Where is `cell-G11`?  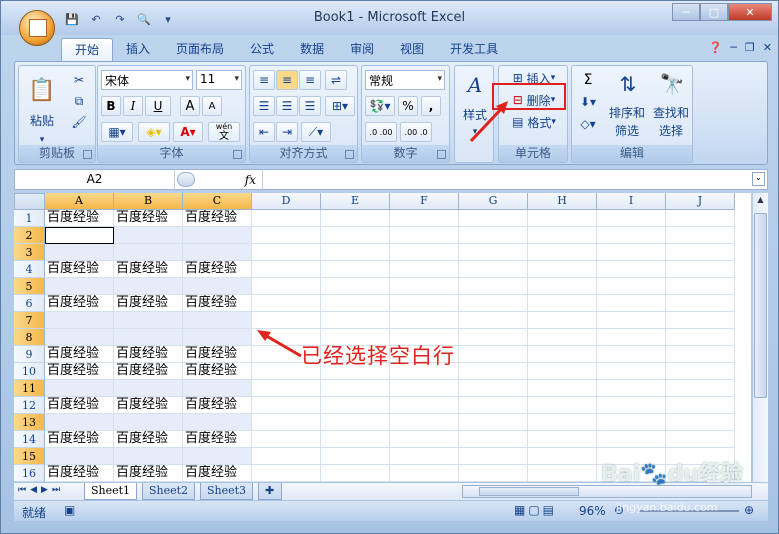
cell-G11 is located at coordinates (493, 388).